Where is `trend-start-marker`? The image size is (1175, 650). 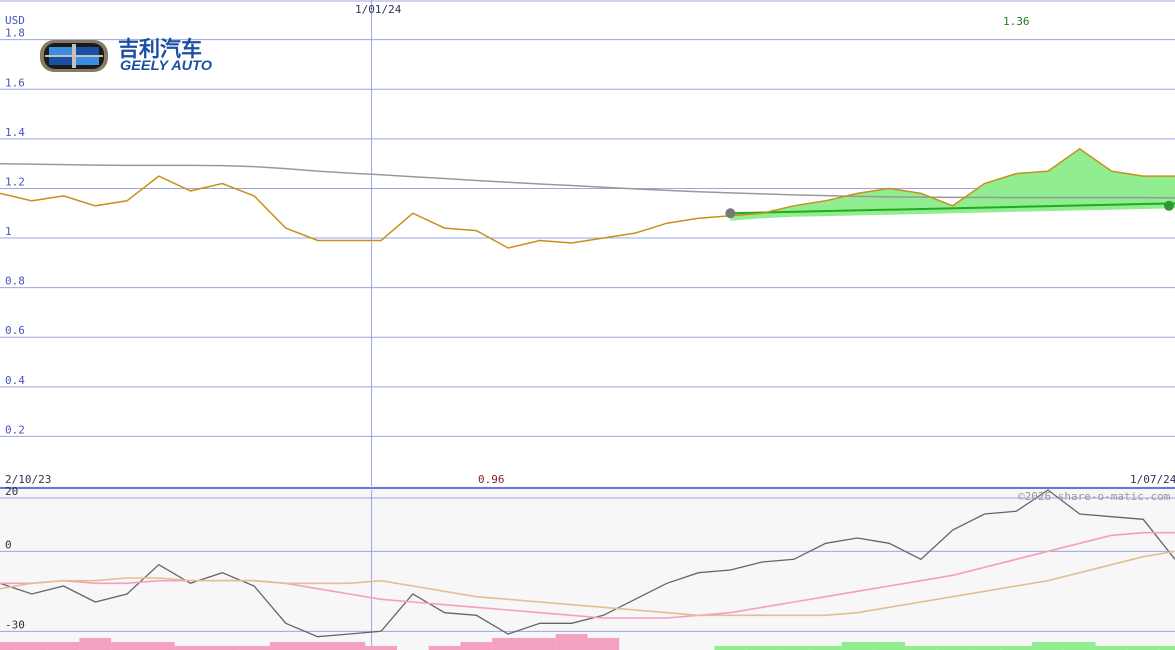 trend-start-marker is located at coordinates (730, 213).